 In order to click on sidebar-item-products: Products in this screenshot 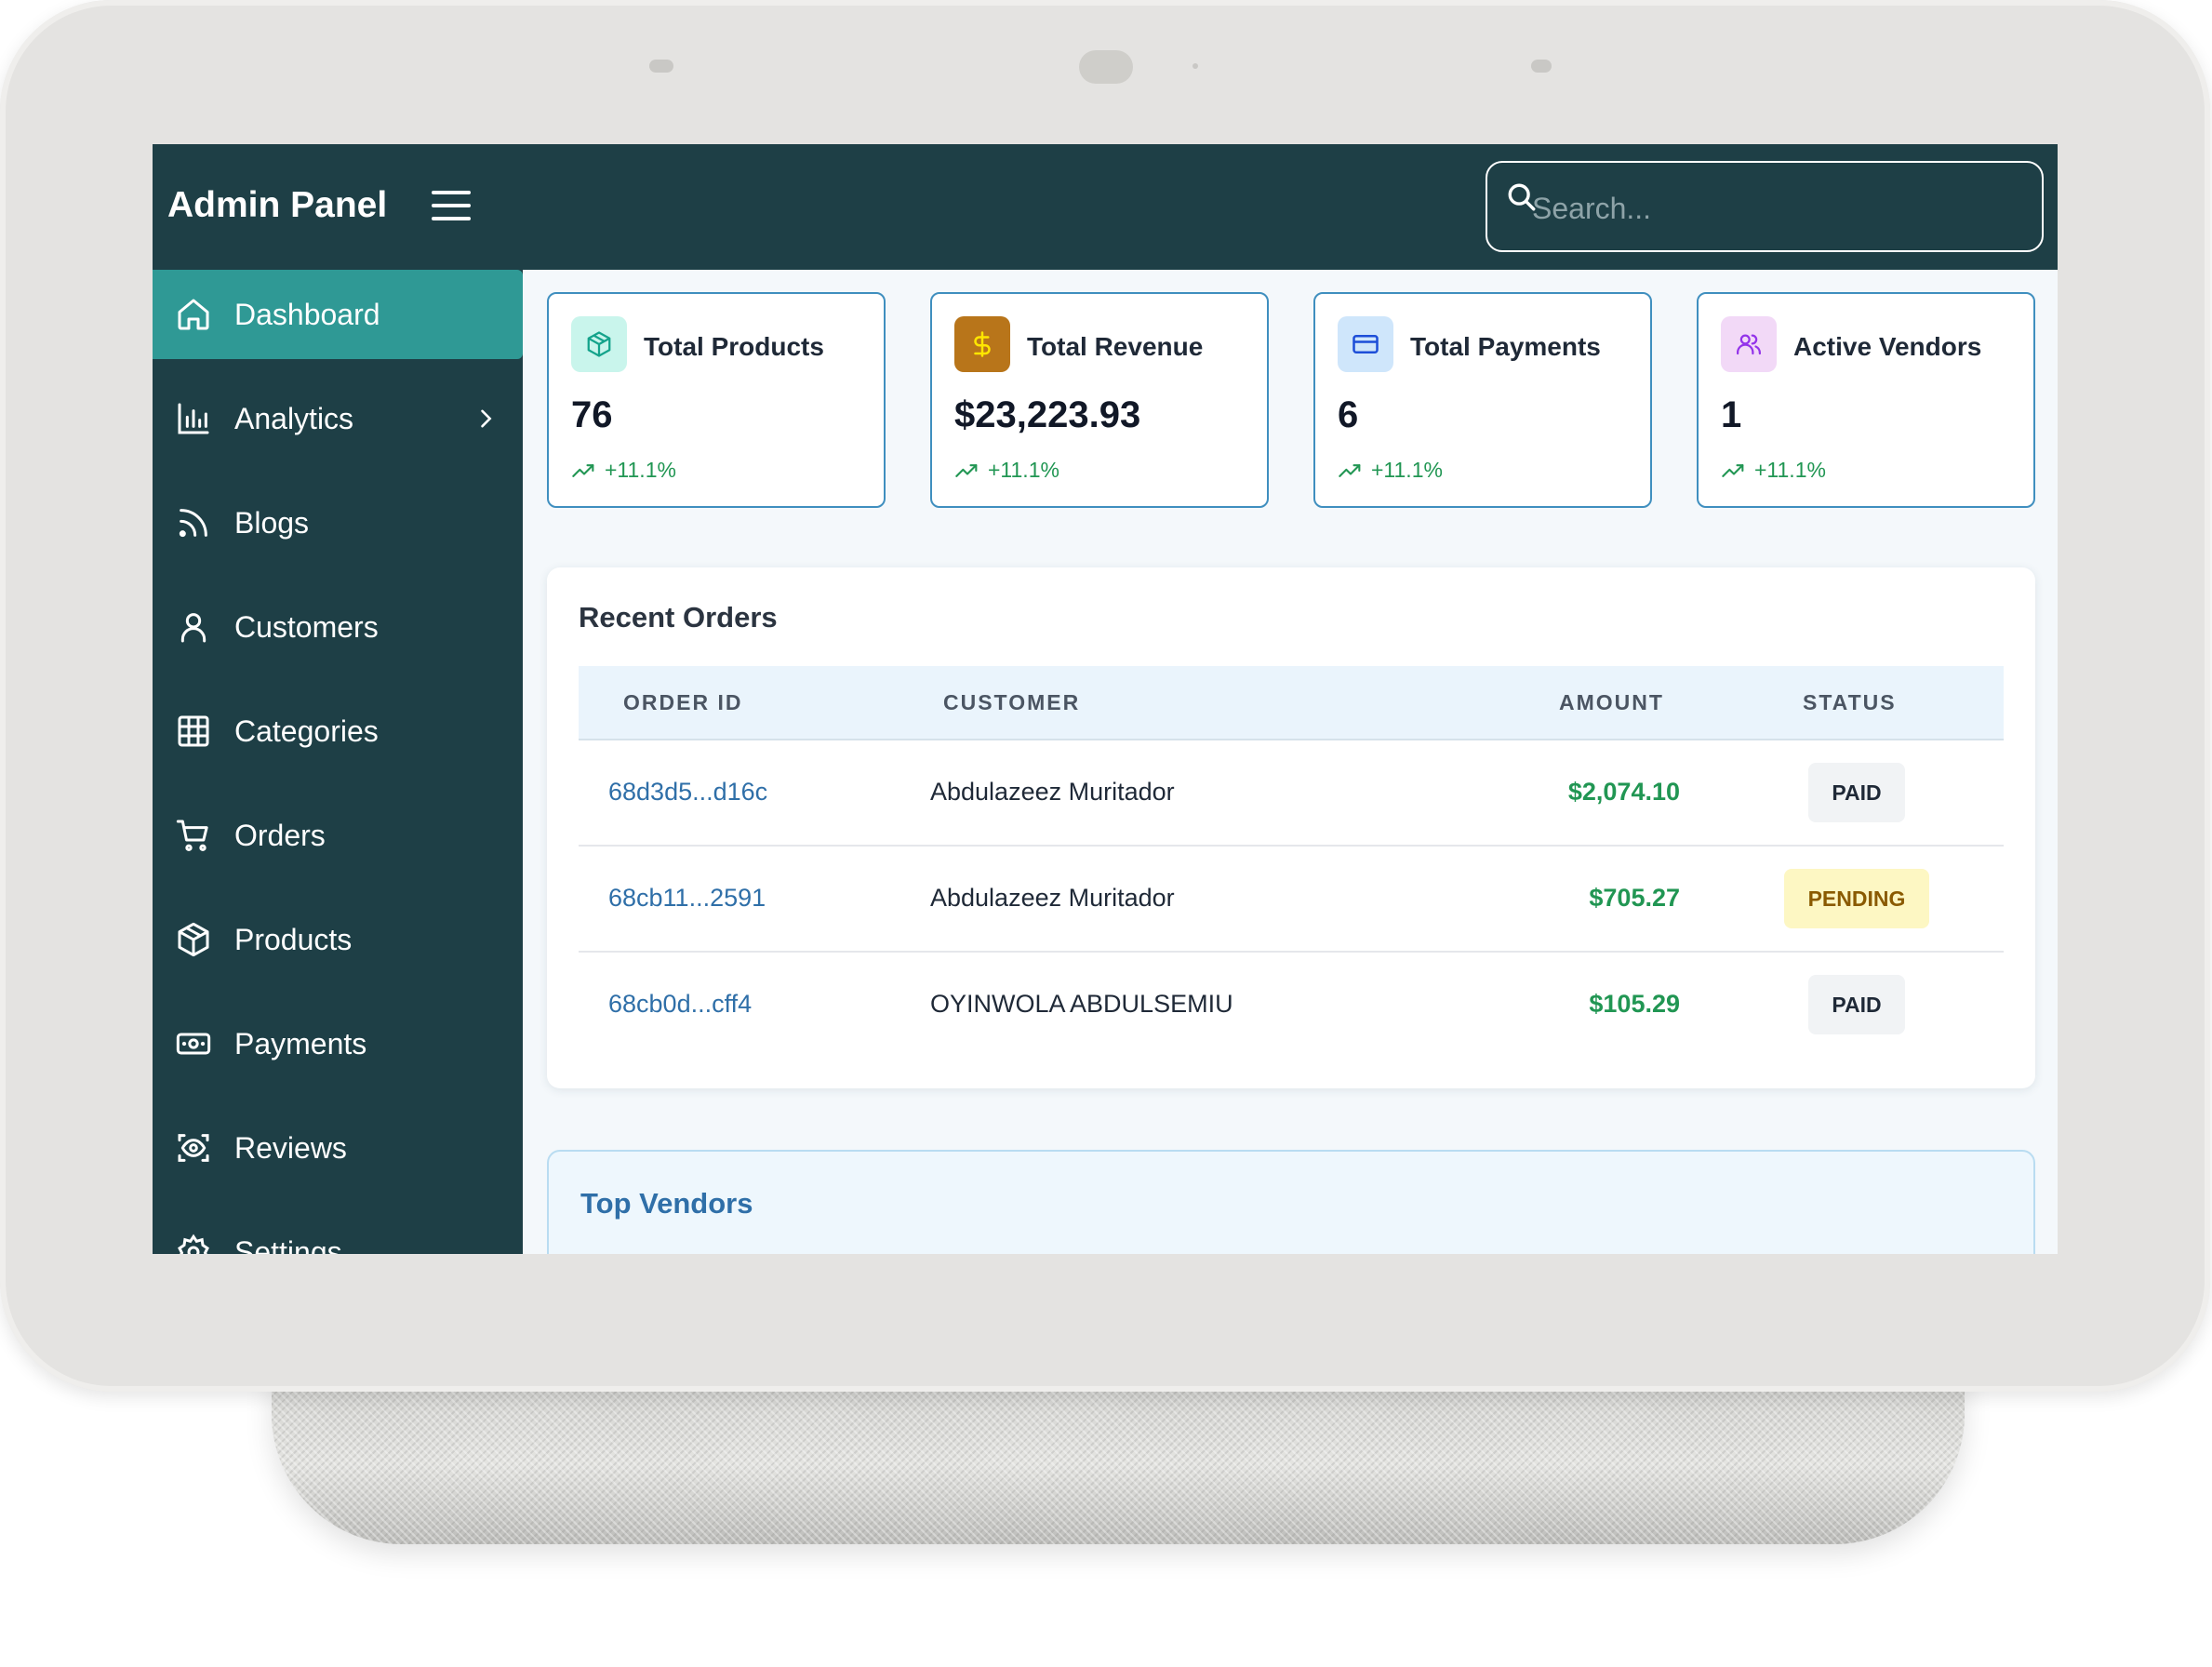, I will do `click(338, 939)`.